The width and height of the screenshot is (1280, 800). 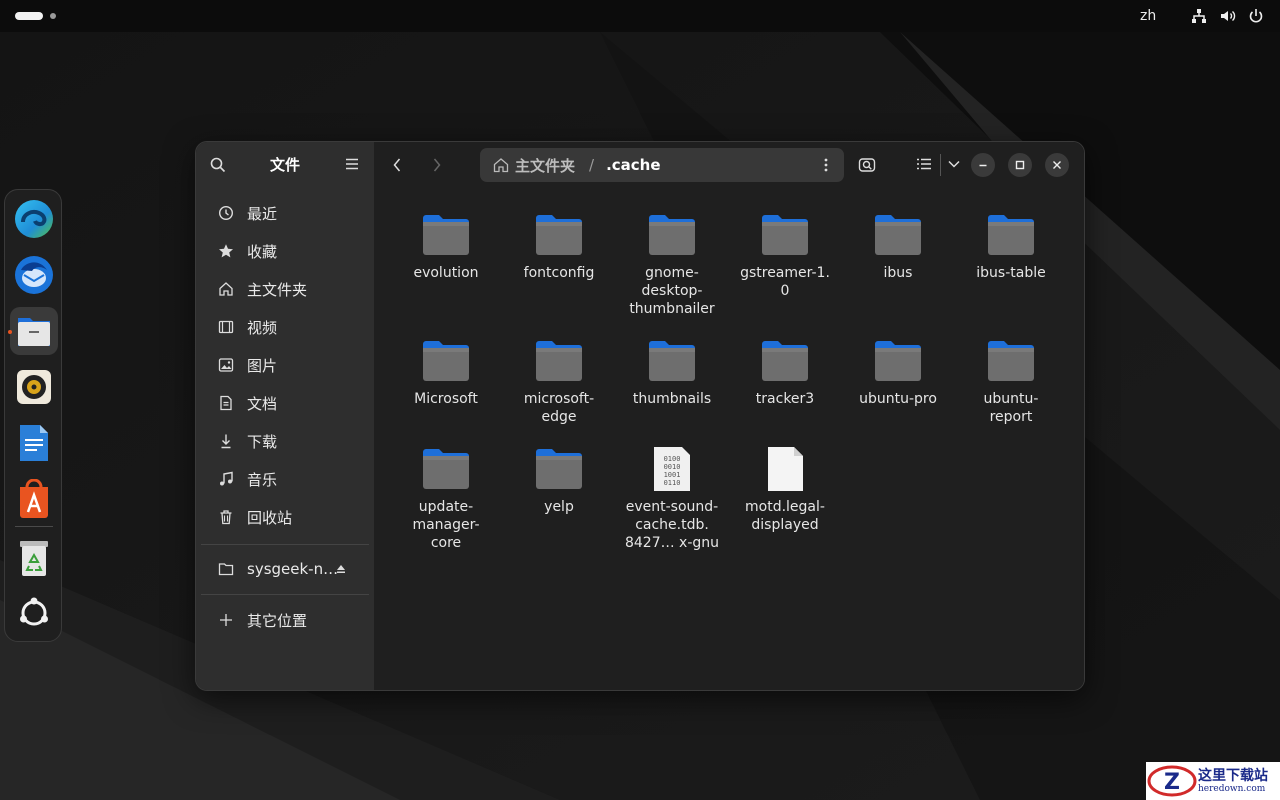 What do you see at coordinates (559, 408) in the screenshot?
I see `file-name: microsoft-edge` at bounding box center [559, 408].